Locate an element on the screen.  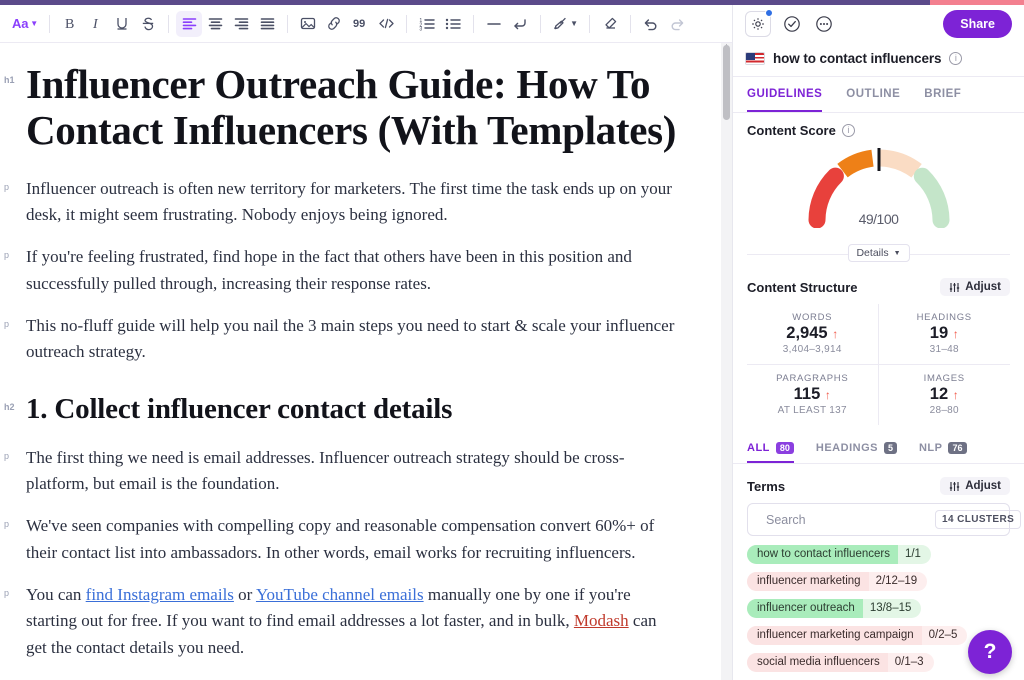
bold-button: B is located at coordinates (70, 24).